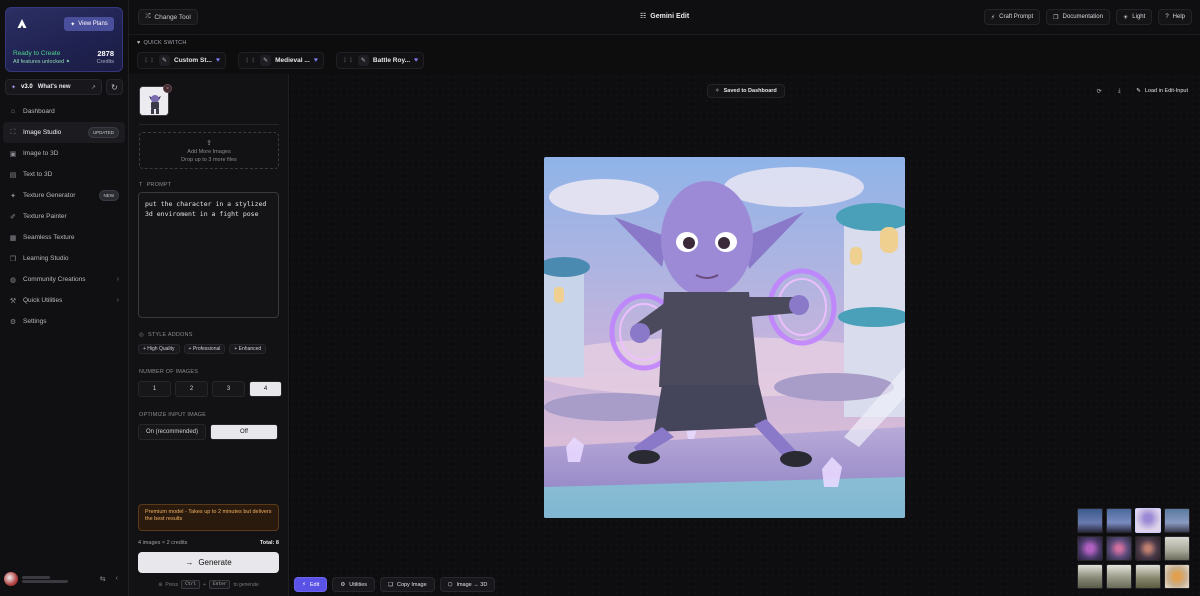 This screenshot has height=596, width=1200. I want to click on sidebar-item-seamless-texture: ▦ Seamless Texture, so click(64, 237).